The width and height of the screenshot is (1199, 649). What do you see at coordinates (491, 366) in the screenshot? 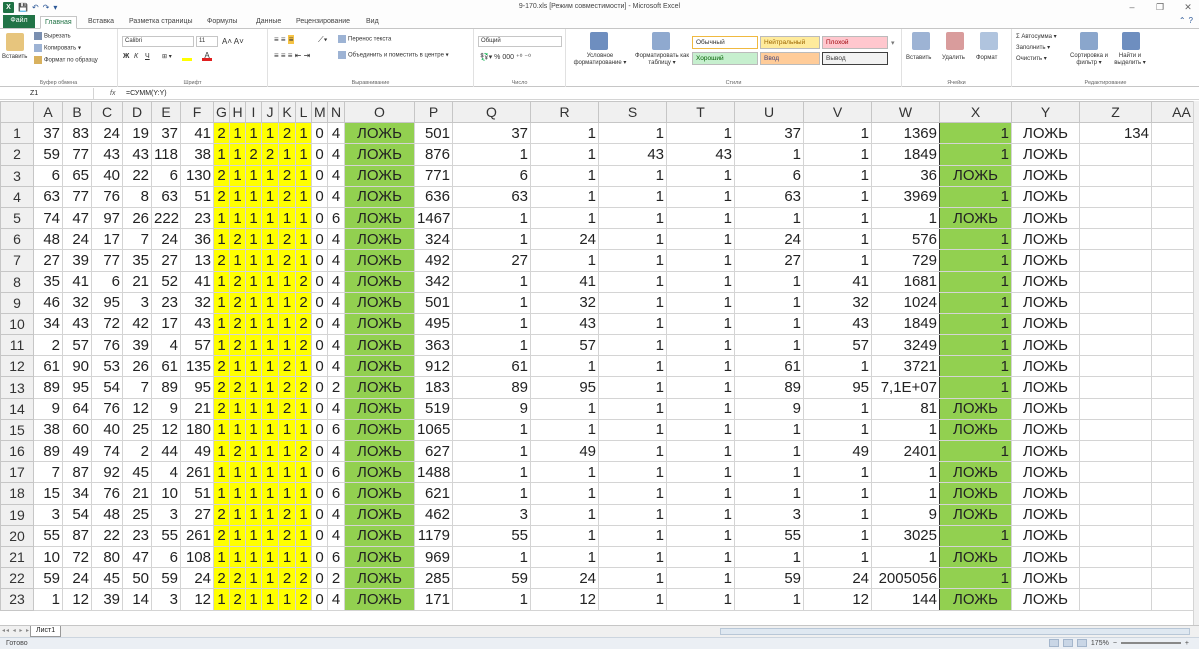
I see `cell: 61` at bounding box center [491, 366].